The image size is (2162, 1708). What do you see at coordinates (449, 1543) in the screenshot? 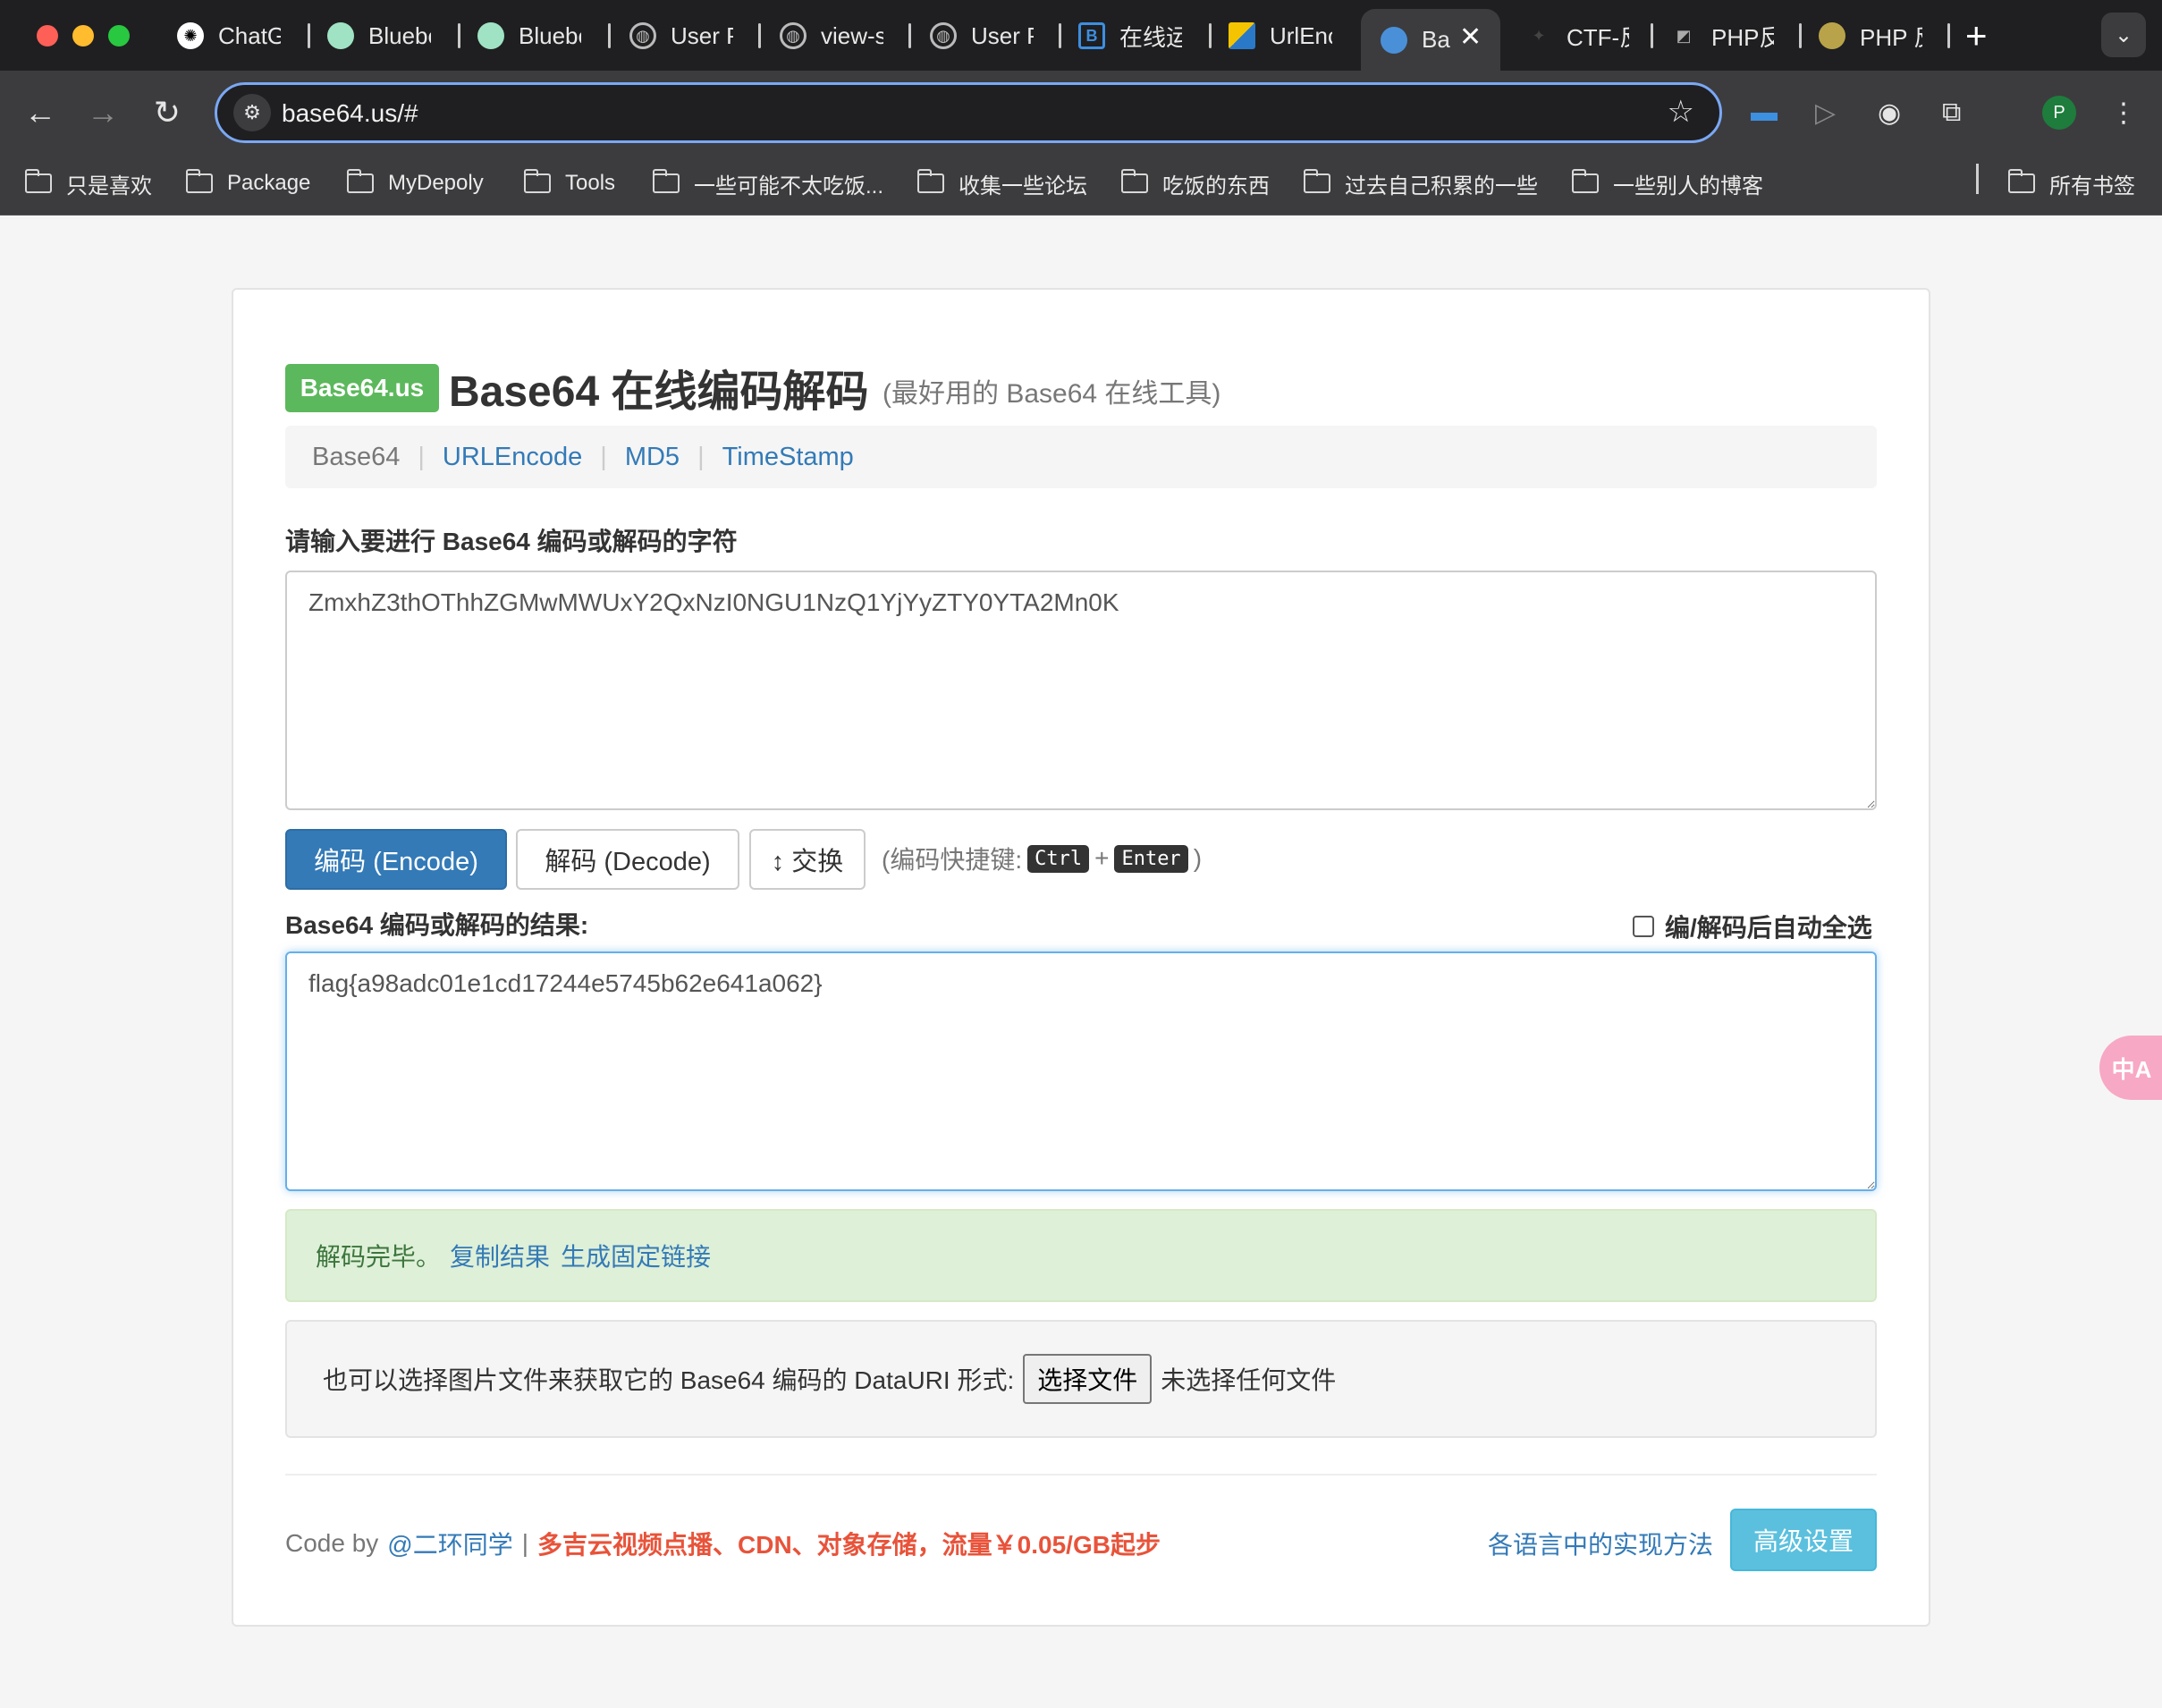
I see `author-link: @二环同学` at bounding box center [449, 1543].